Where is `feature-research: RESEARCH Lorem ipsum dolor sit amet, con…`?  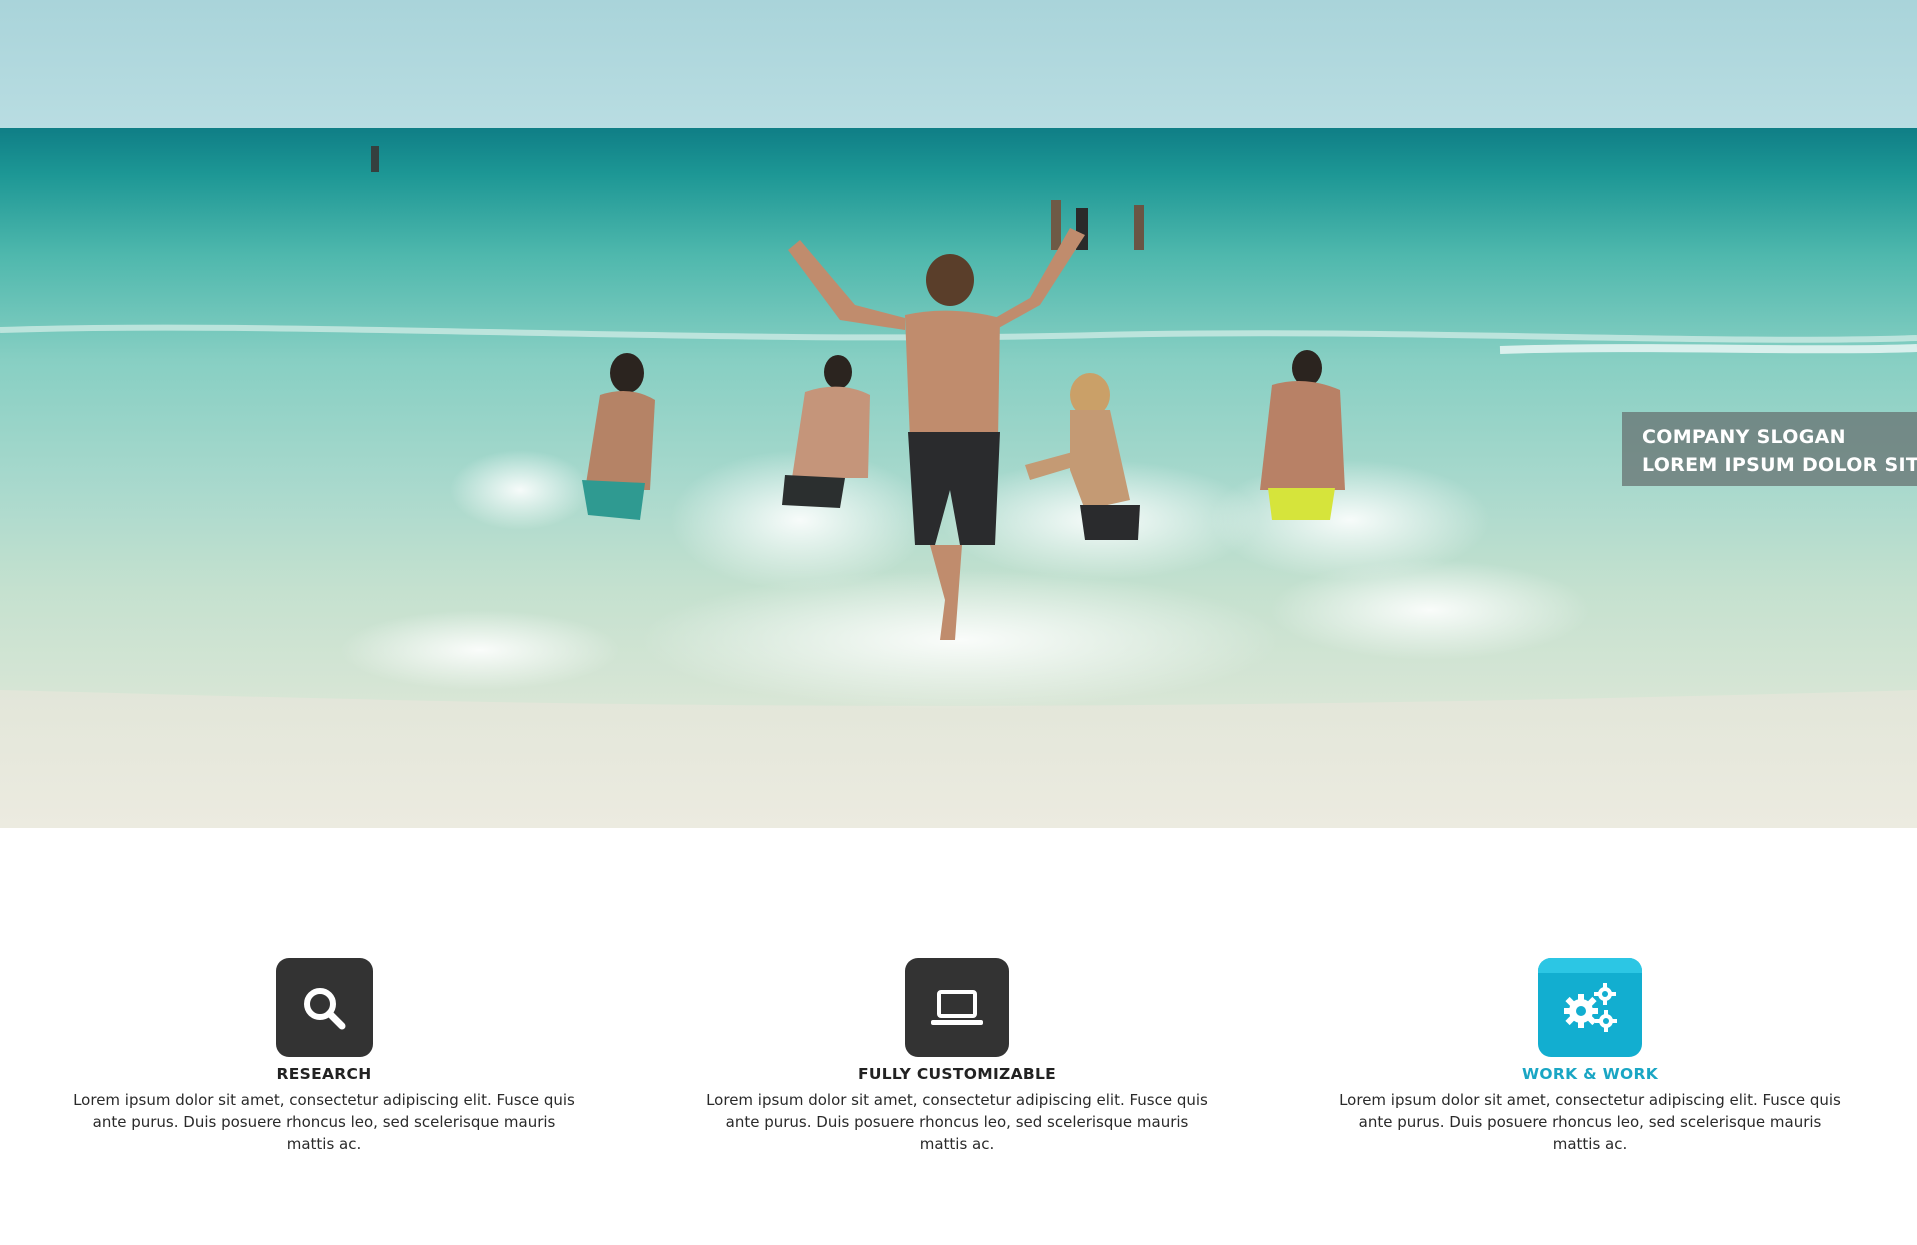
feature-research: RESEARCH Lorem ipsum dolor sit amet, con… is located at coordinates (324, 1056).